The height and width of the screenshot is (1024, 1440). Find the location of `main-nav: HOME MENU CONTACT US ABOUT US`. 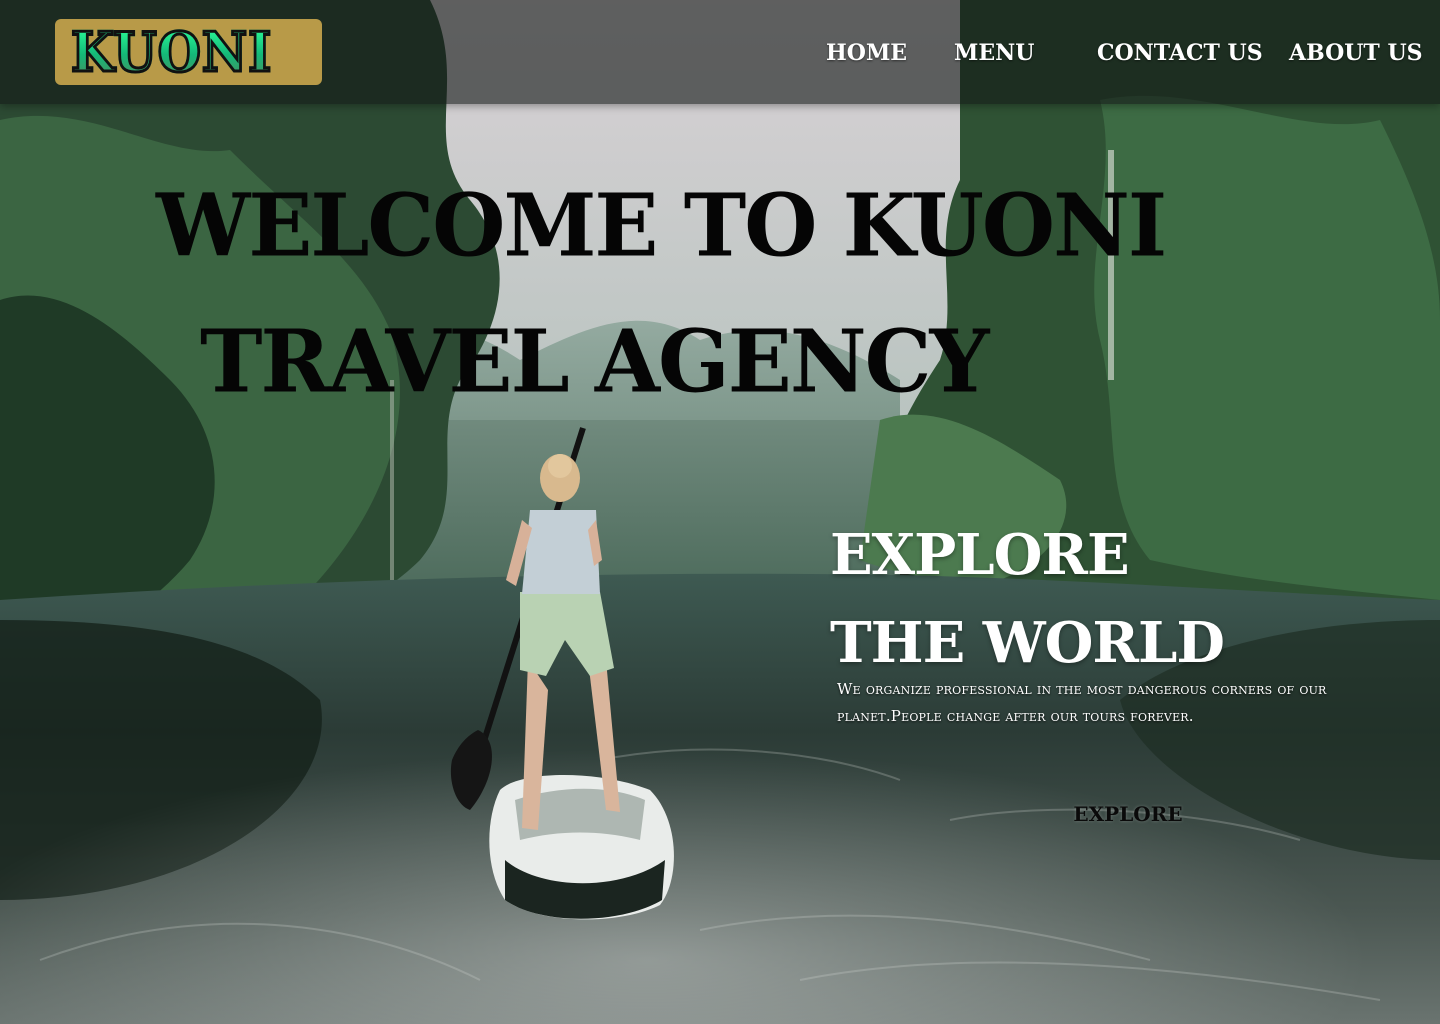

main-nav: HOME MENU CONTACT US ABOUT US is located at coordinates (720, 57).